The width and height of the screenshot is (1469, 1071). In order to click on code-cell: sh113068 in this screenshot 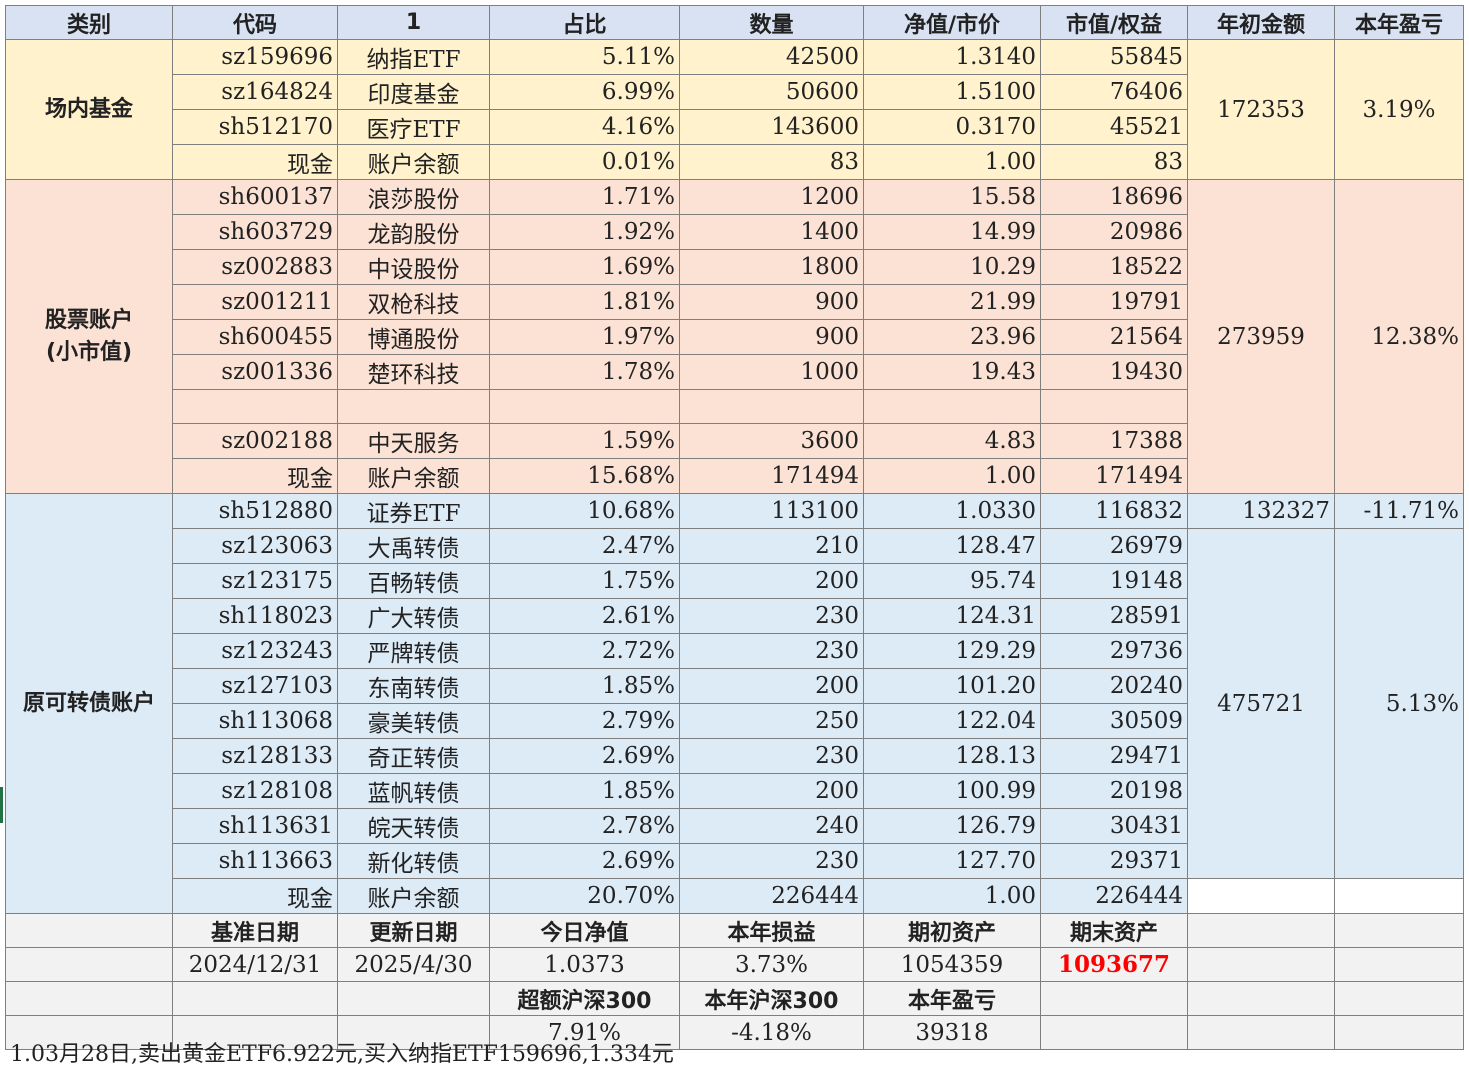, I will do `click(255, 721)`.